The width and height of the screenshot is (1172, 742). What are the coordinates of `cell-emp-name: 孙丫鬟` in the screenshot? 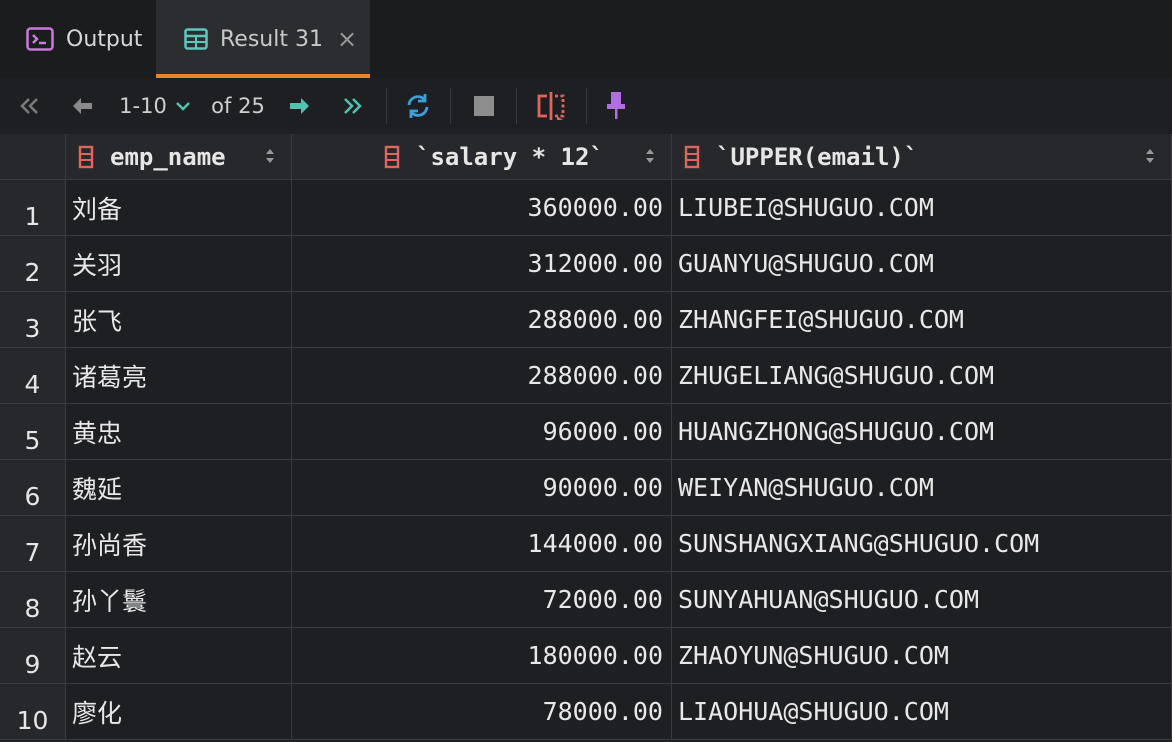 It's located at (179, 600).